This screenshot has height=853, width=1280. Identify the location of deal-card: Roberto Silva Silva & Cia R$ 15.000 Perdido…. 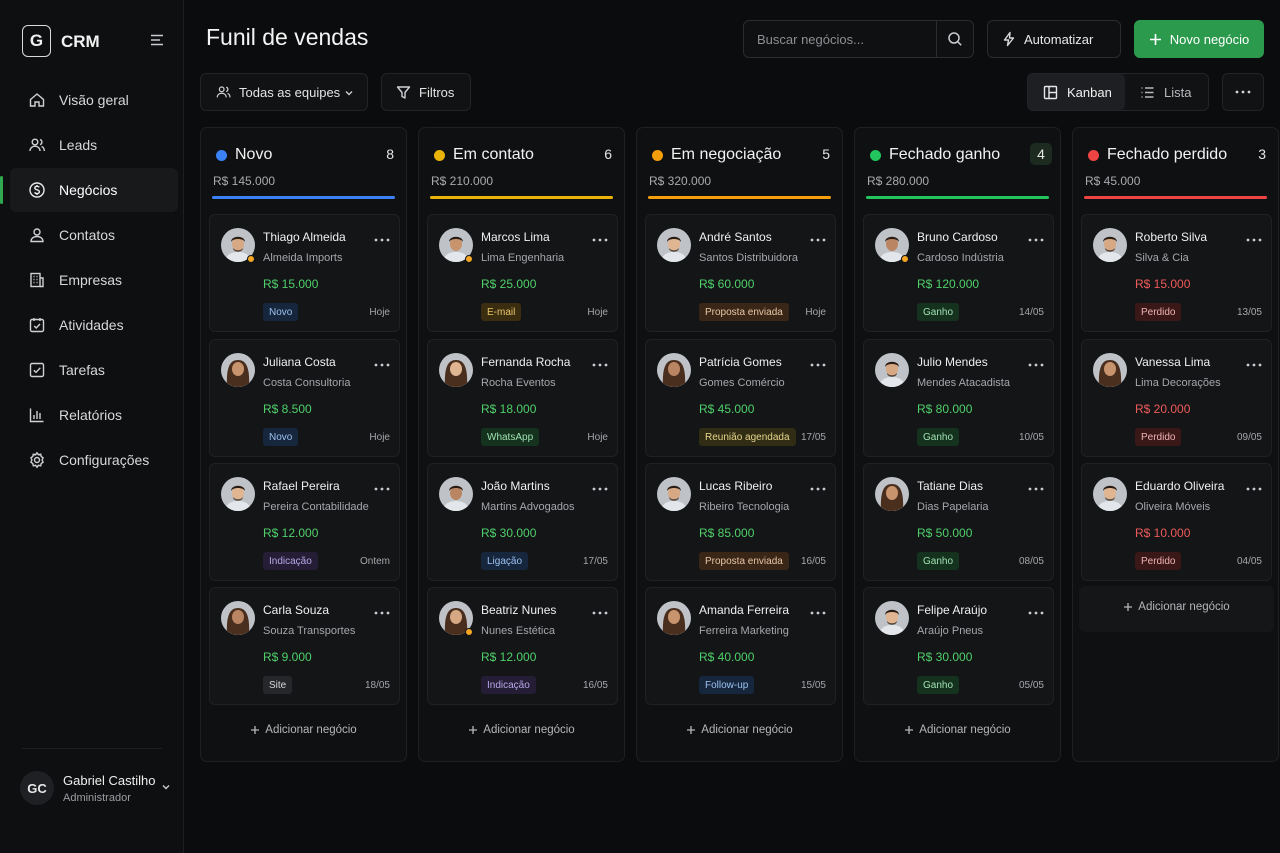
(1176, 273).